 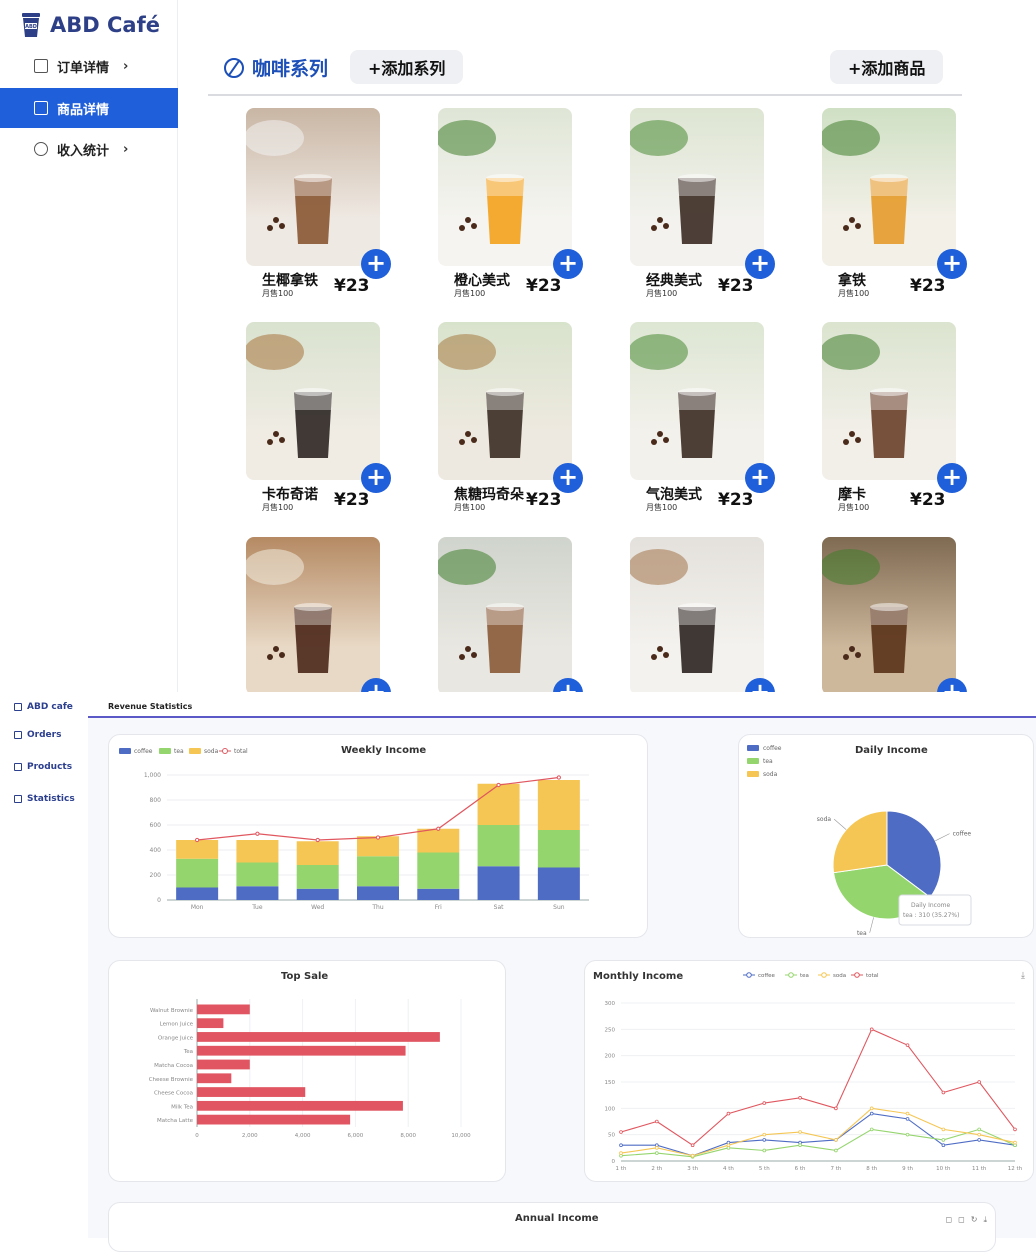 I want to click on zoom-icon: ◻, so click(x=948, y=1220).